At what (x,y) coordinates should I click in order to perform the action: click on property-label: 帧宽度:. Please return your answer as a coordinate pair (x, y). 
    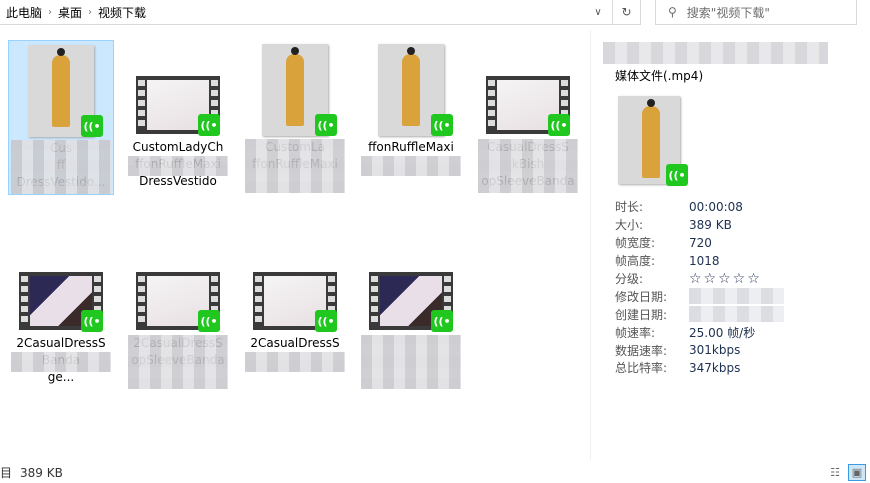
    Looking at the image, I should click on (635, 243).